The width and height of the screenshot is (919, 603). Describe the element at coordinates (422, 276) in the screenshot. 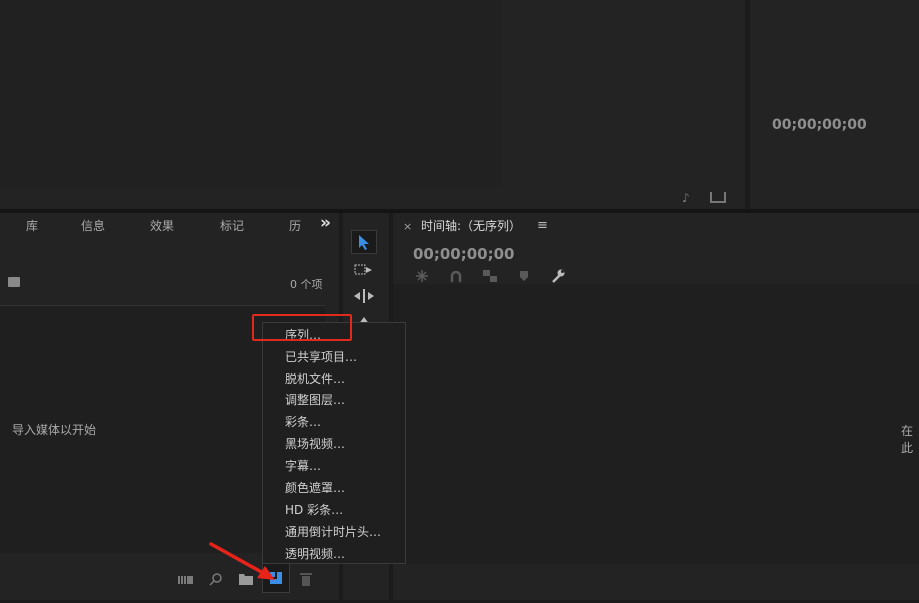

I see `nest-icon` at that location.